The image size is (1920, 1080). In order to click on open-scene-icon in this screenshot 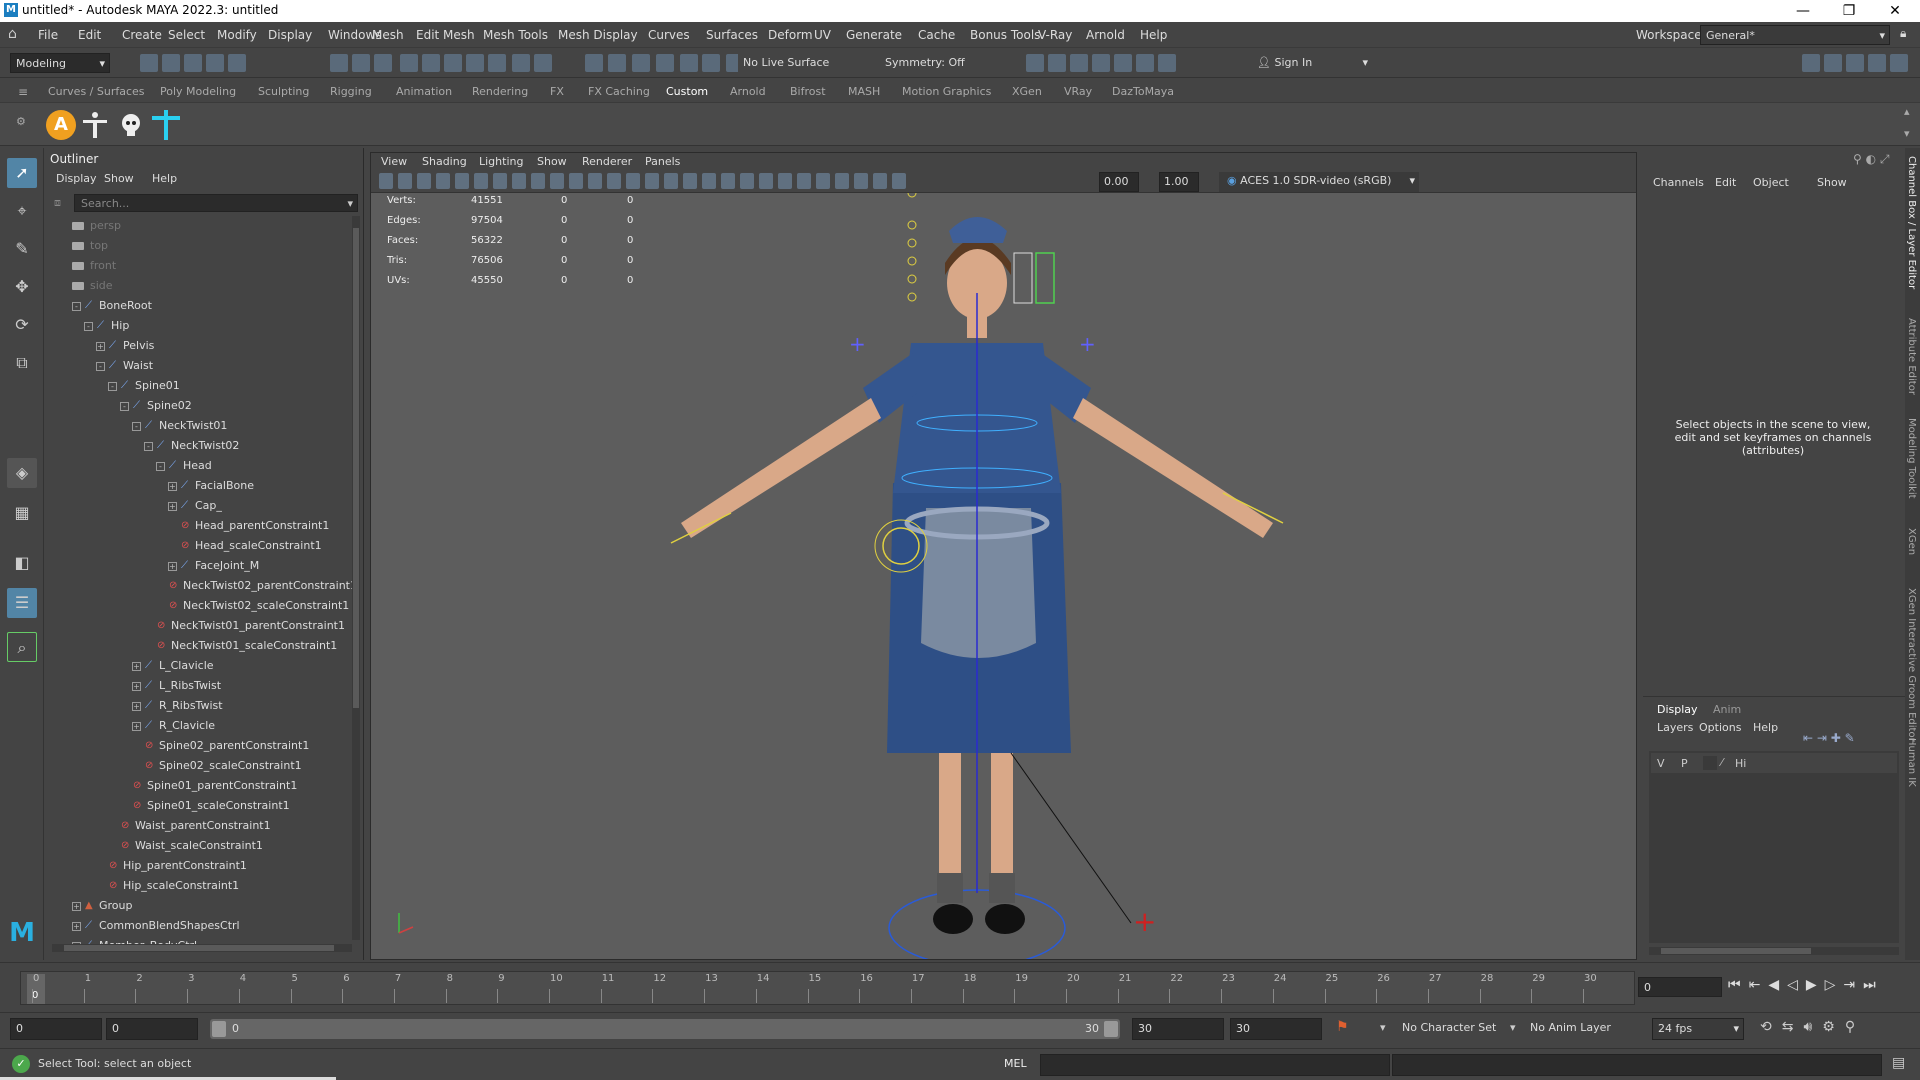, I will do `click(171, 63)`.